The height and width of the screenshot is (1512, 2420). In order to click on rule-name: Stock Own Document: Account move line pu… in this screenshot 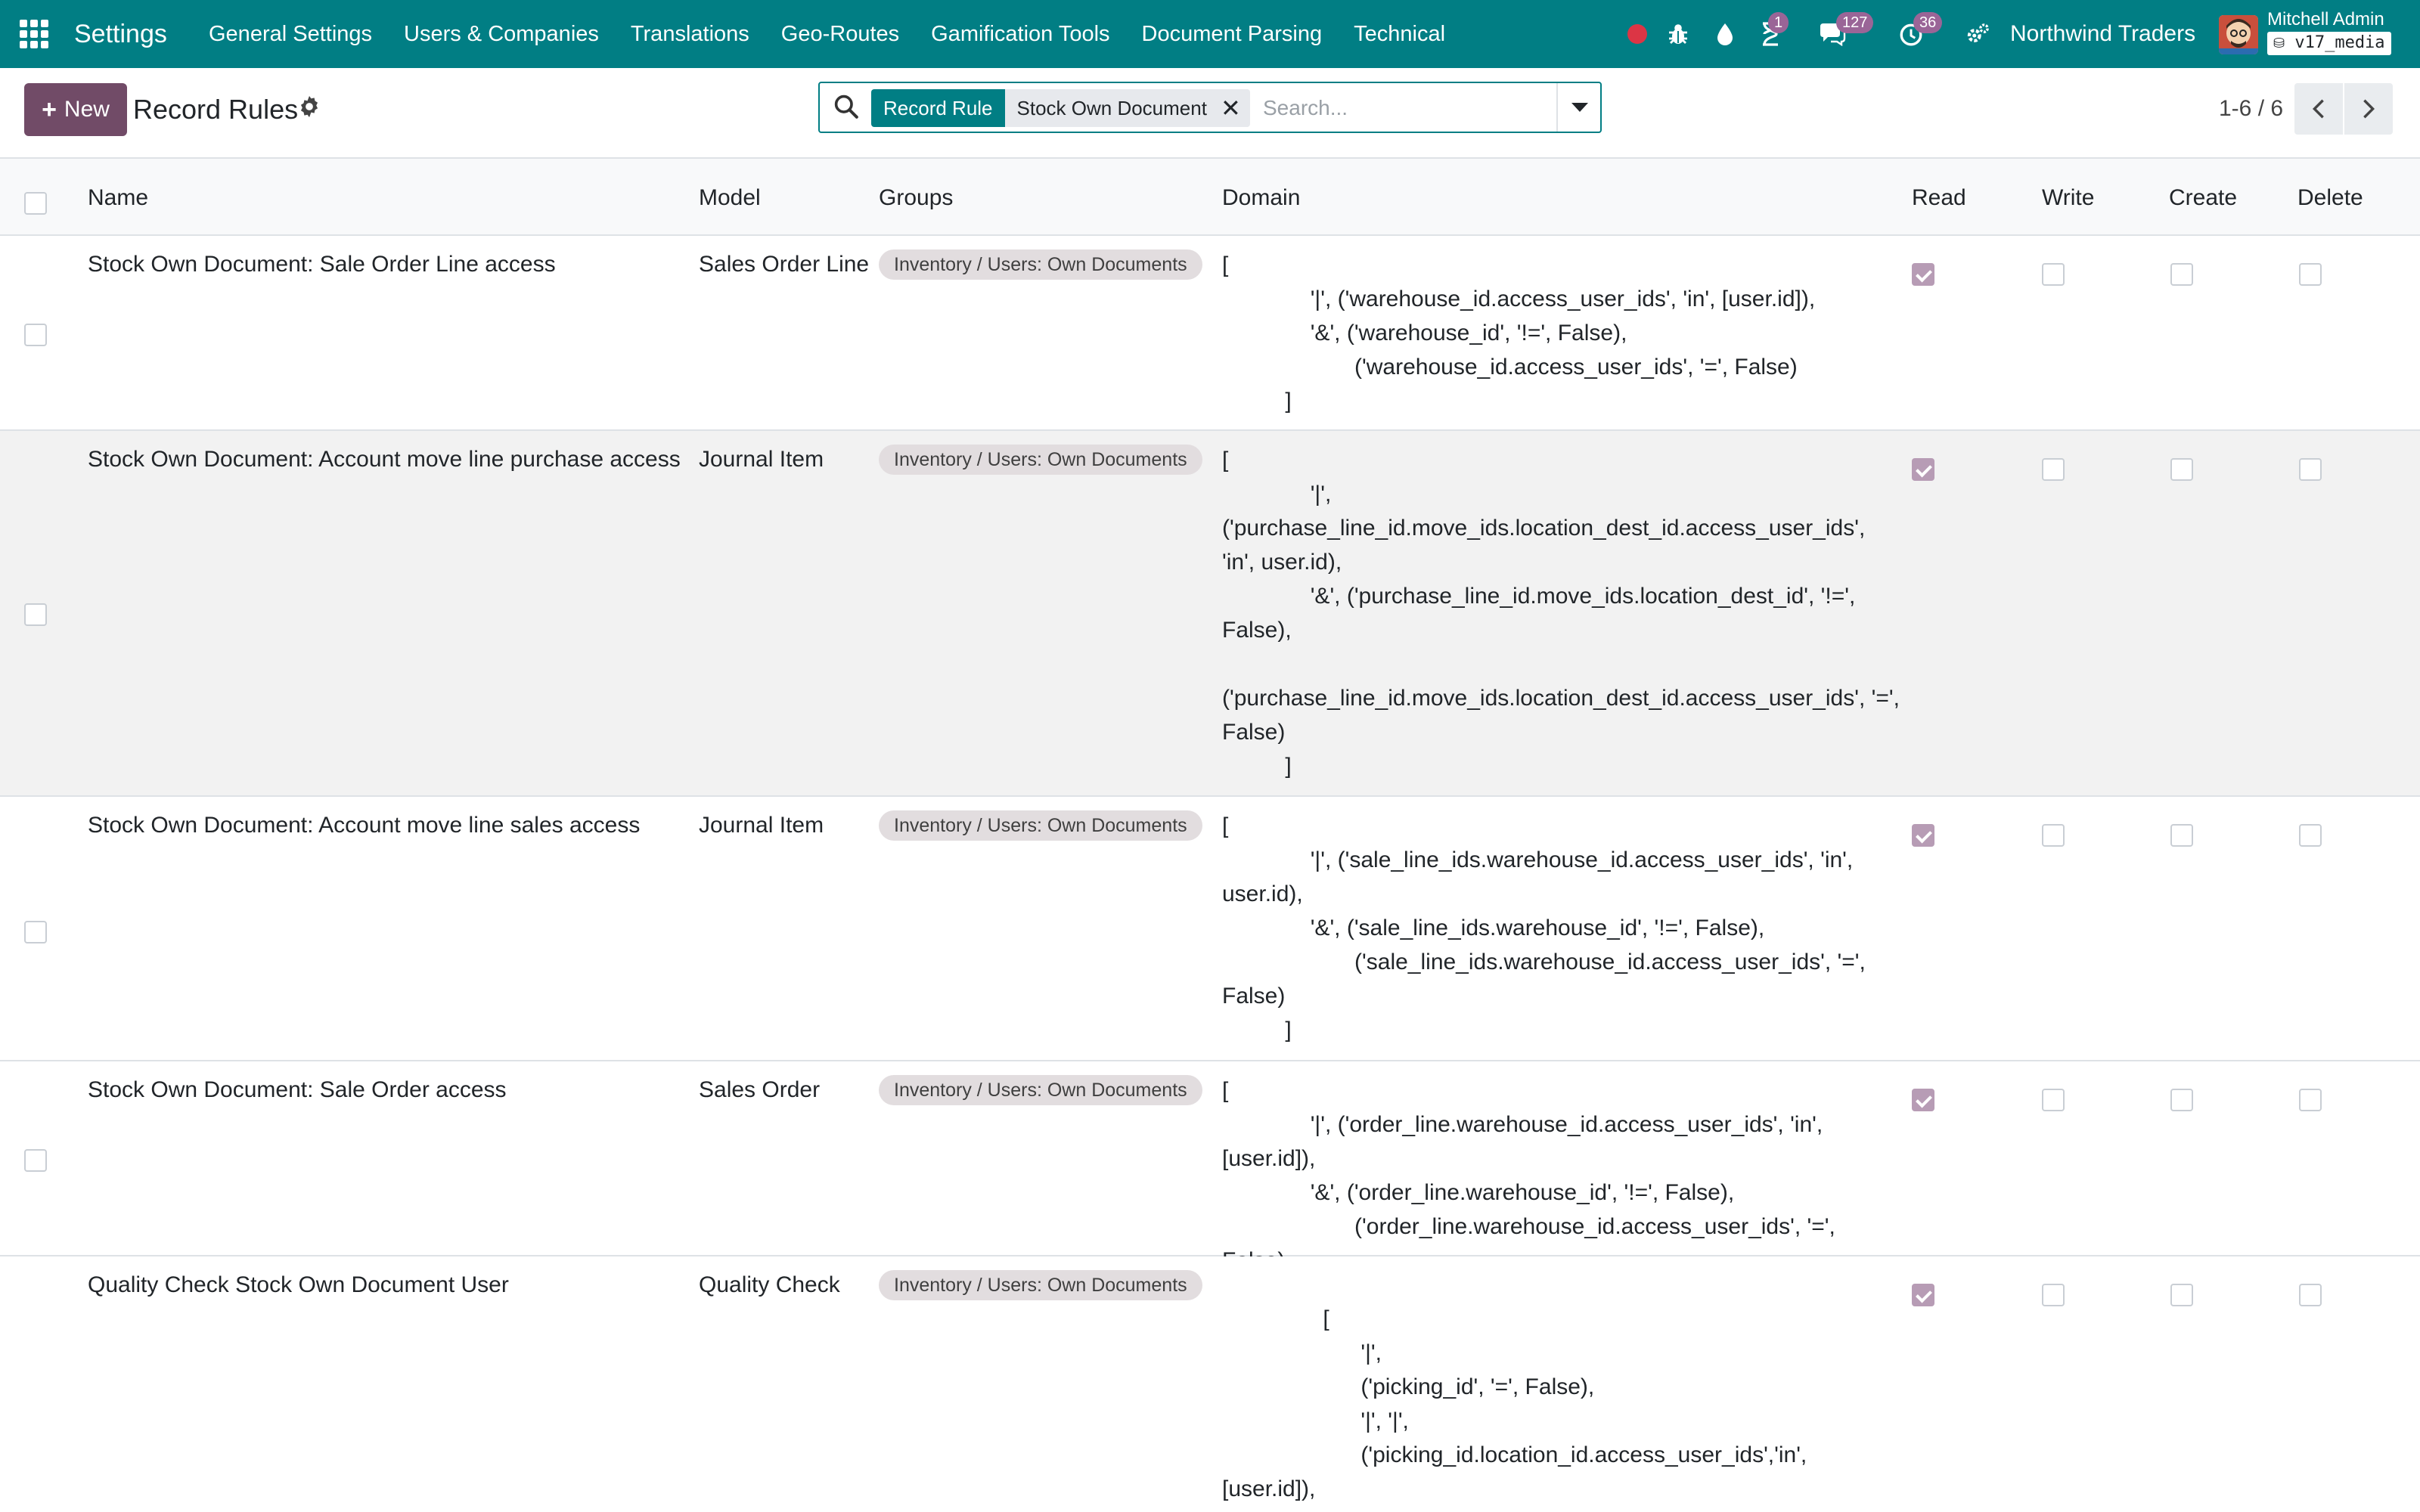, I will do `click(384, 459)`.